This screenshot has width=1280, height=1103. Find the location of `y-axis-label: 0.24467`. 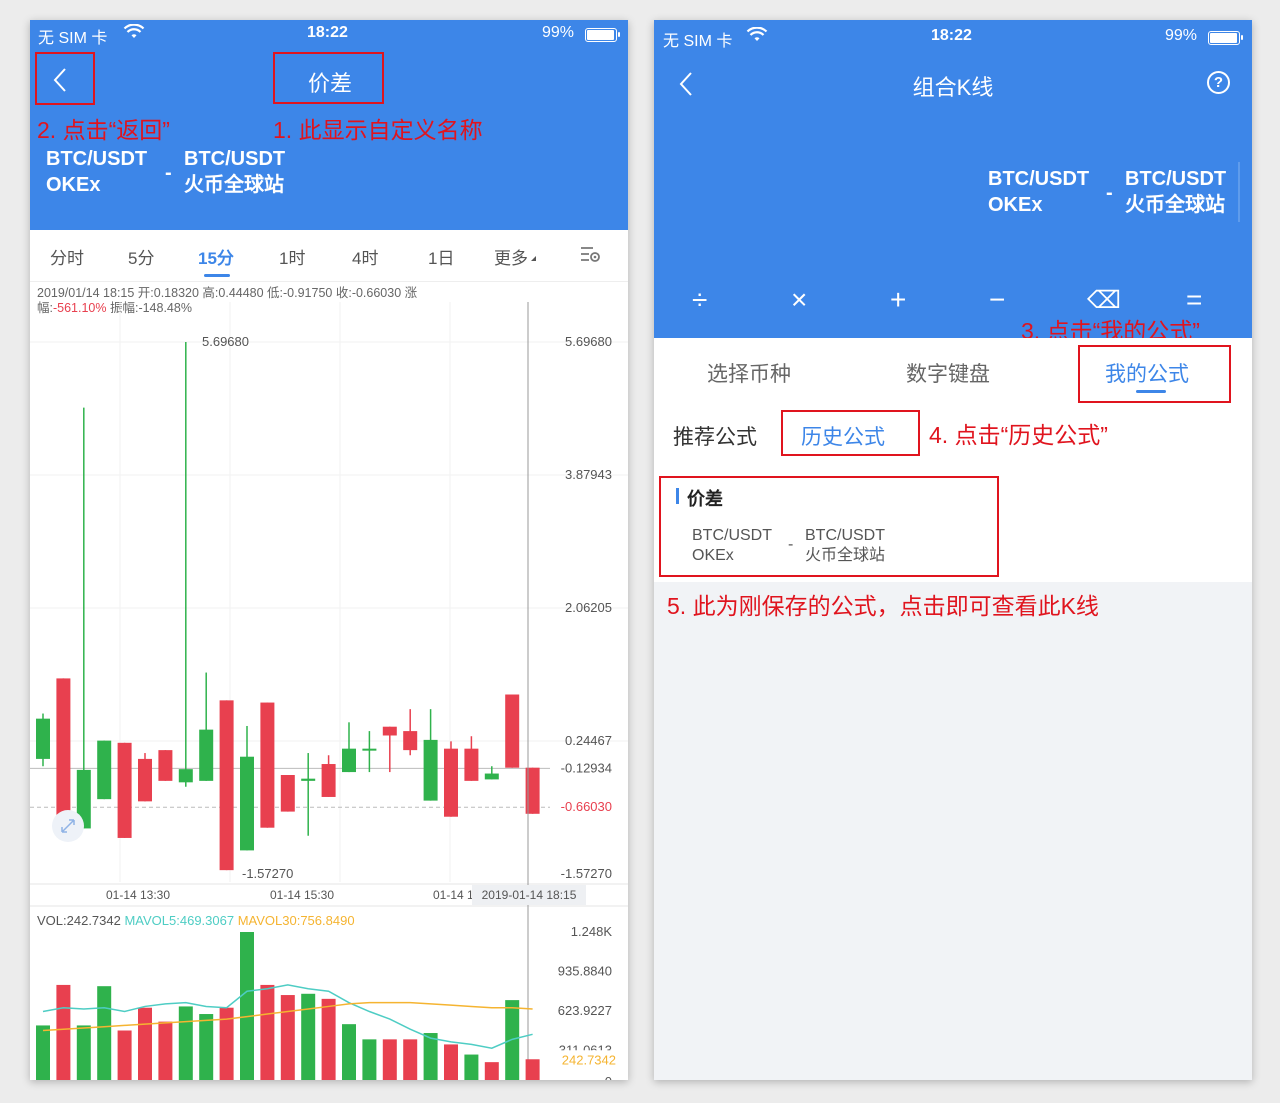

y-axis-label: 0.24467 is located at coordinates (588, 740).